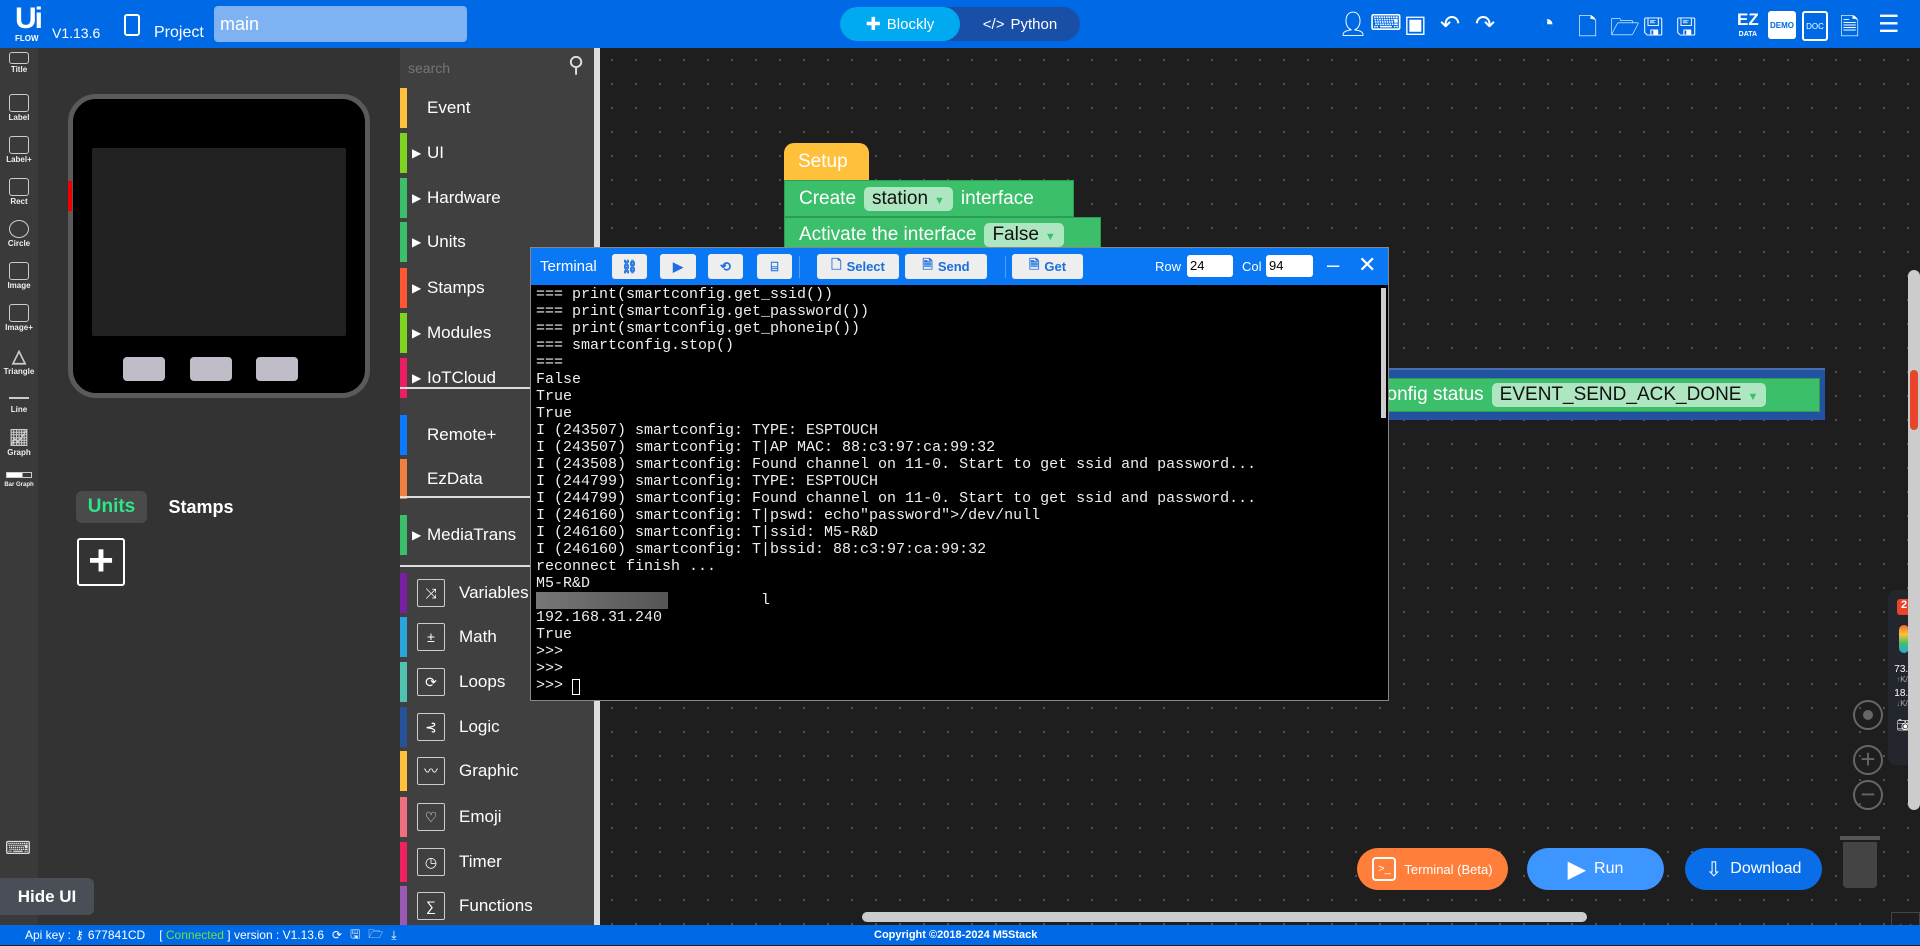 This screenshot has height=946, width=1920. I want to click on interface-type-dropdown: station ▼, so click(908, 198).